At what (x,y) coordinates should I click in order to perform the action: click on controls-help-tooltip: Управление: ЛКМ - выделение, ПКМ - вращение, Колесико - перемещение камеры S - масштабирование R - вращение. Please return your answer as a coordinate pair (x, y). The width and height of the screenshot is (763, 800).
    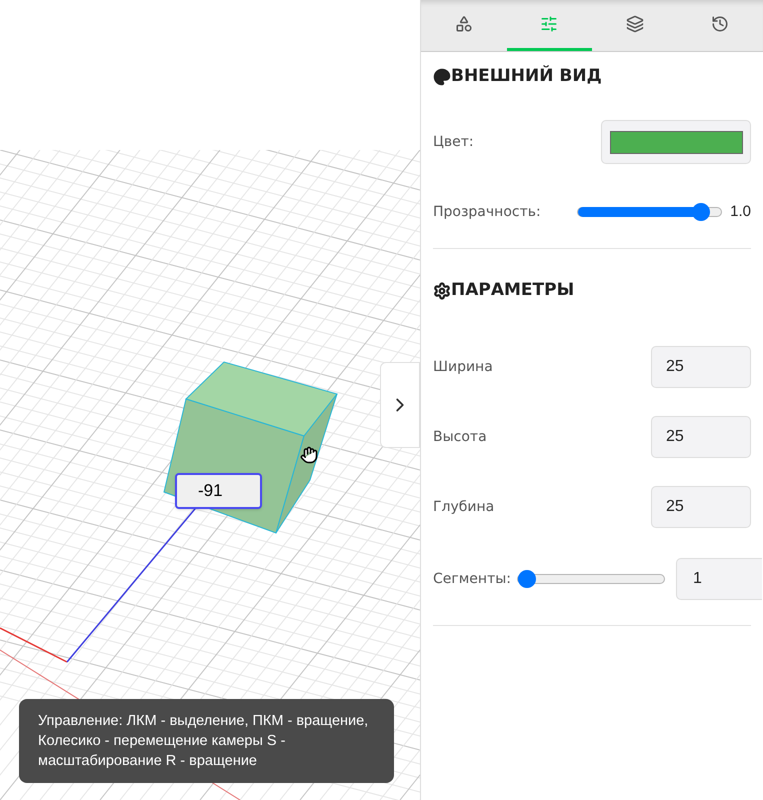
    Looking at the image, I should click on (206, 741).